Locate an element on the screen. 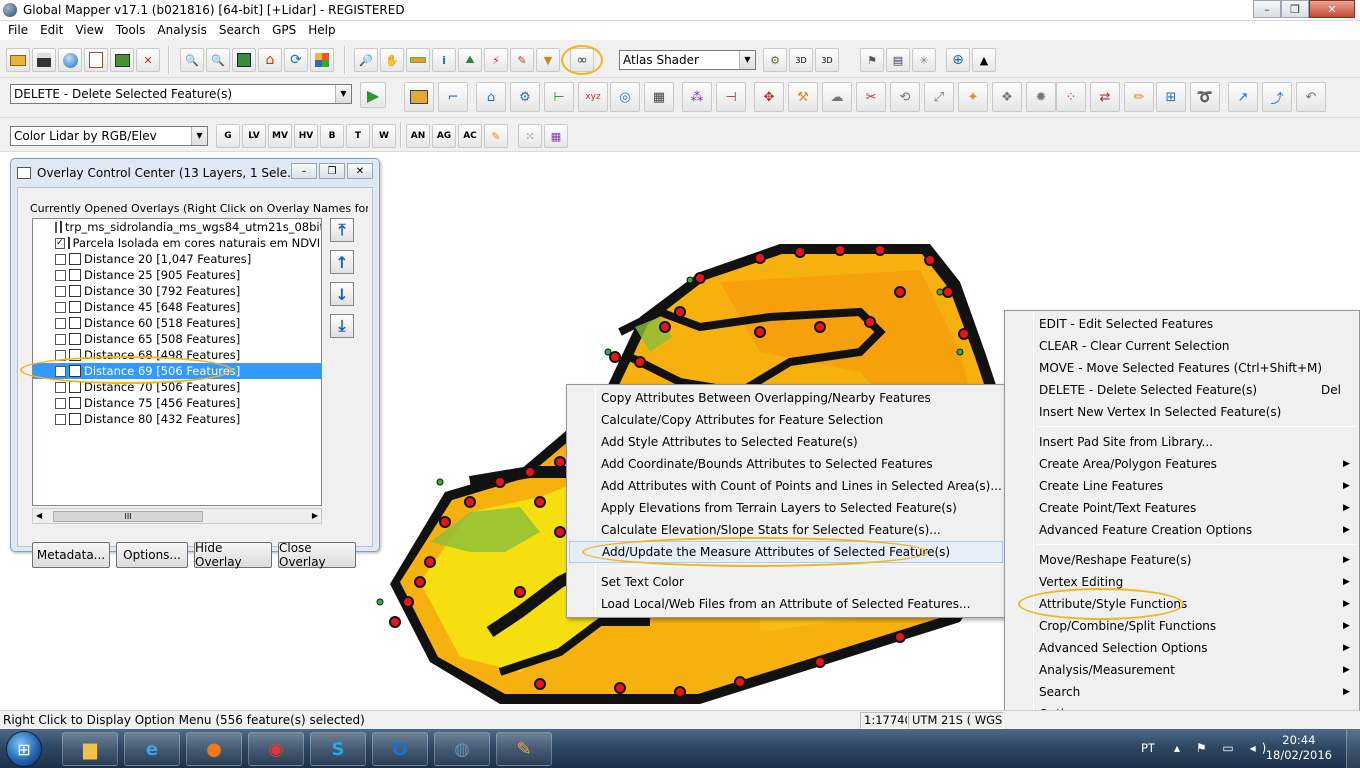 The image size is (1360, 768). range-ring-icon: ⚙ is located at coordinates (525, 97).